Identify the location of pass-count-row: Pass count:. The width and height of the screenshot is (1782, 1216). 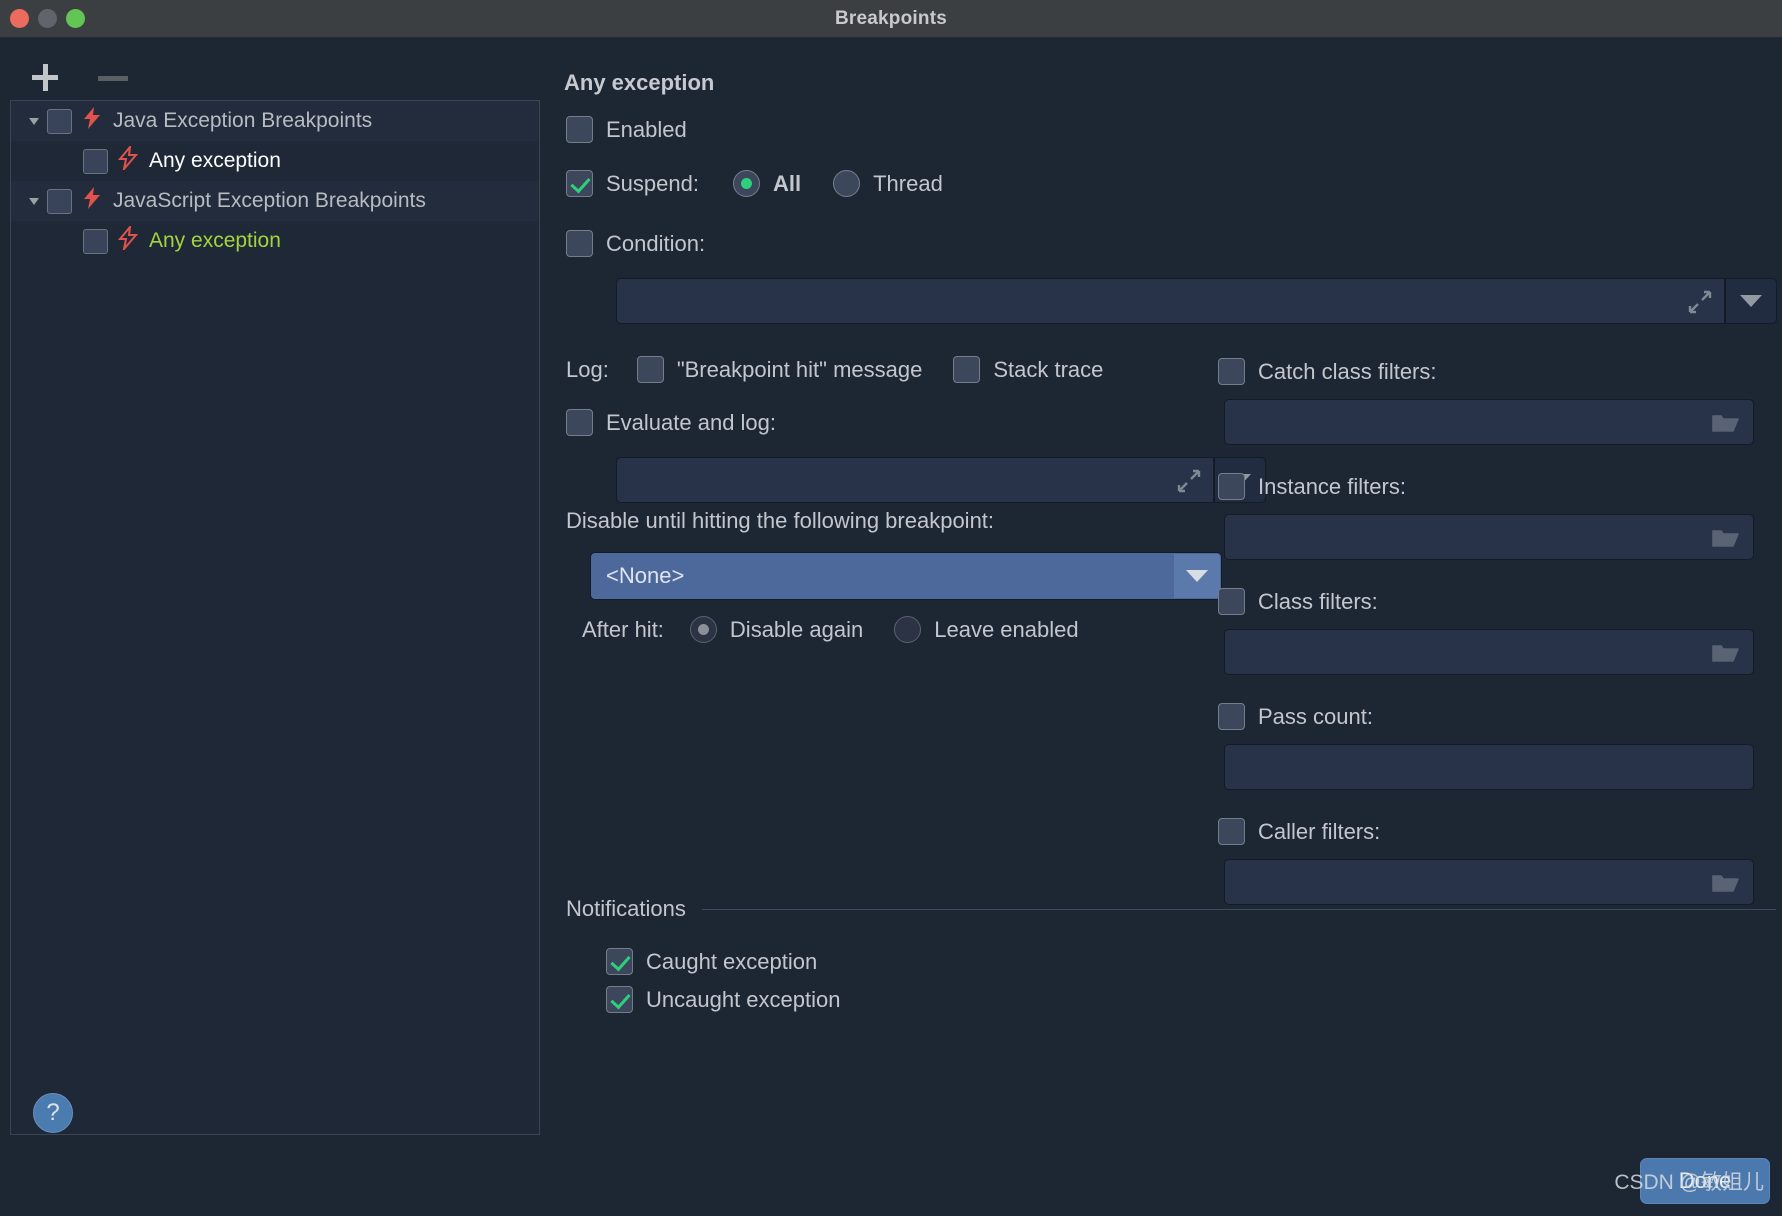
(1495, 716).